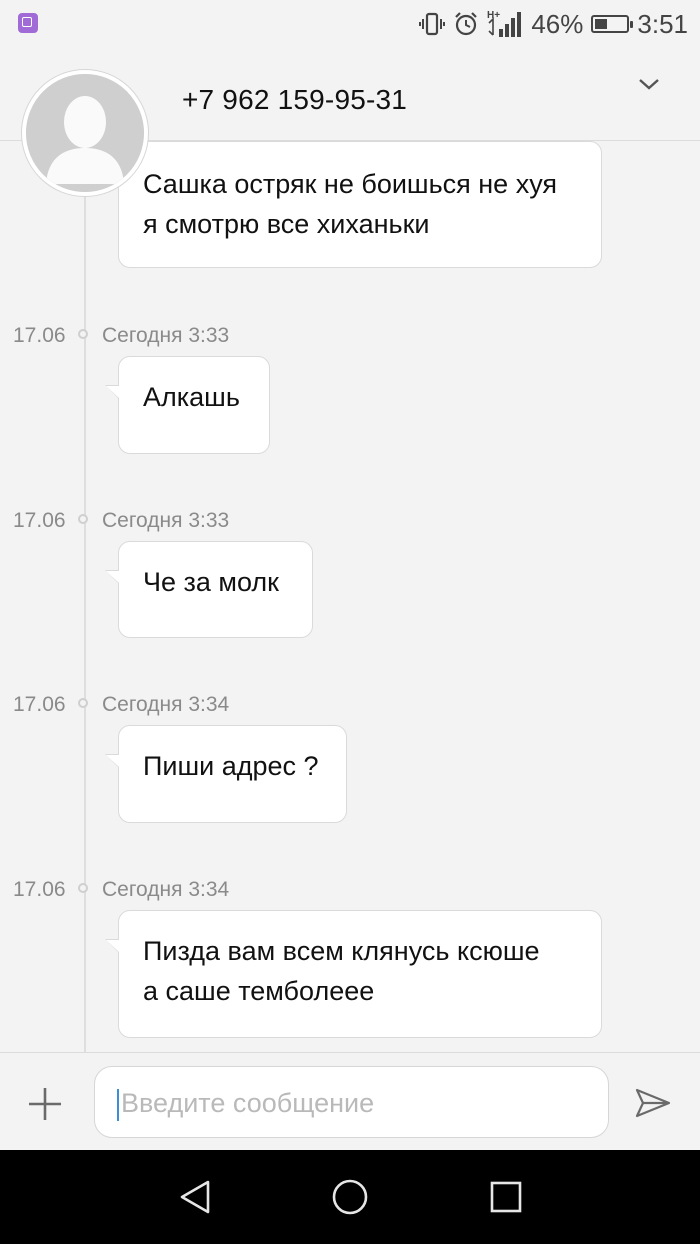 This screenshot has width=700, height=1244. Describe the element at coordinates (557, 23) in the screenshot. I see `battery-percent: 46%` at that location.